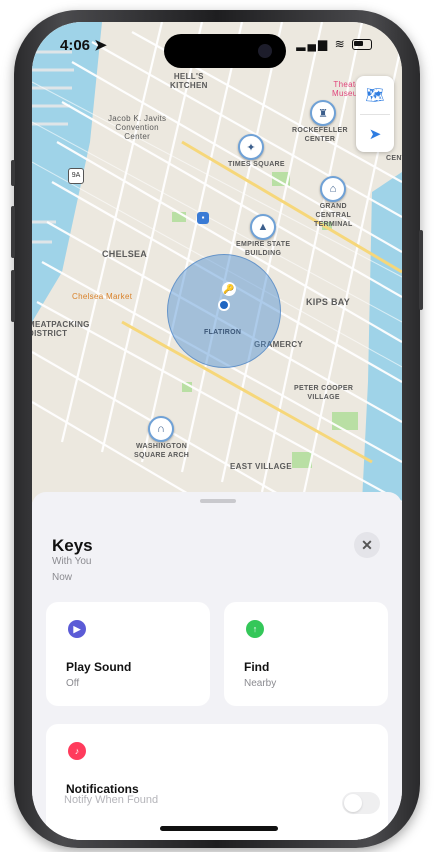  What do you see at coordinates (367, 545) in the screenshot?
I see `close-icon: ✕` at bounding box center [367, 545].